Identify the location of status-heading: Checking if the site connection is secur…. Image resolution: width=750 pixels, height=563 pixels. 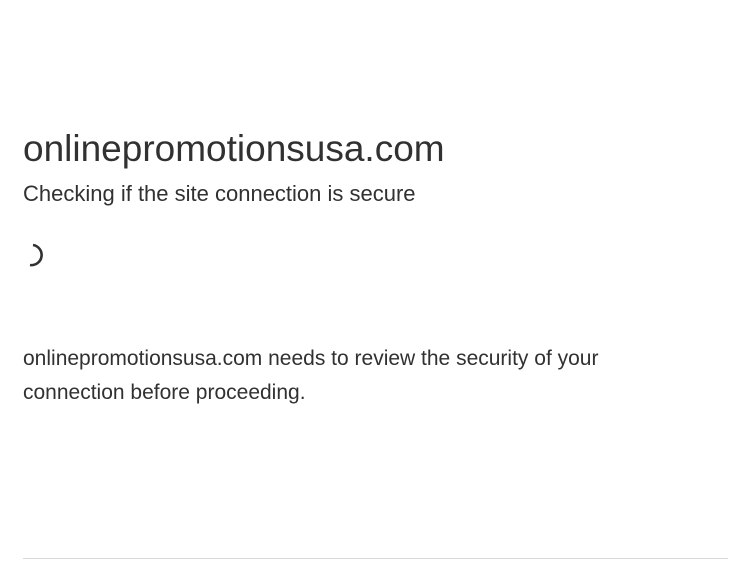
(219, 193).